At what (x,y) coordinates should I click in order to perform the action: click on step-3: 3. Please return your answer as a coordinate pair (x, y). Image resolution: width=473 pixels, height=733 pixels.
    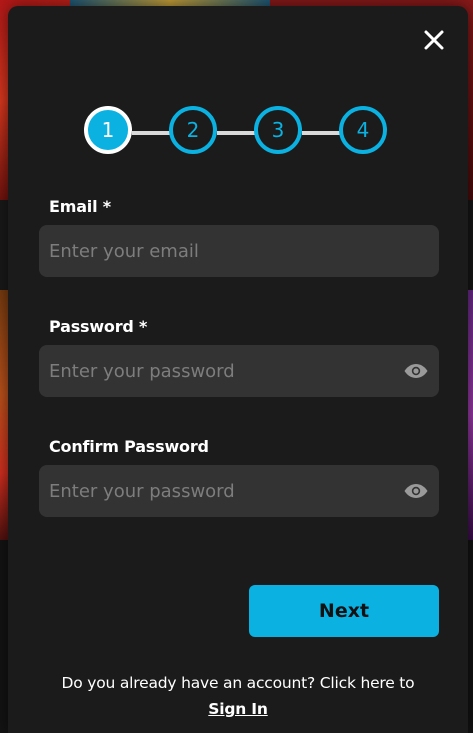
    Looking at the image, I should click on (278, 130).